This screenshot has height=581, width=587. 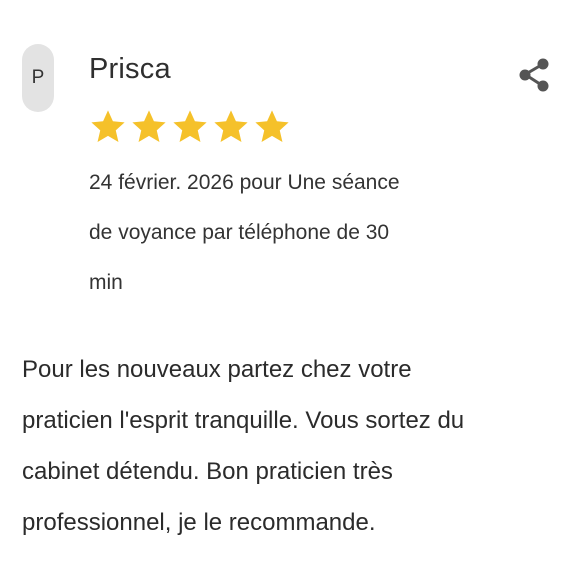 What do you see at coordinates (199, 522) in the screenshot?
I see `review-text-line: professionnel, je le recommande.` at bounding box center [199, 522].